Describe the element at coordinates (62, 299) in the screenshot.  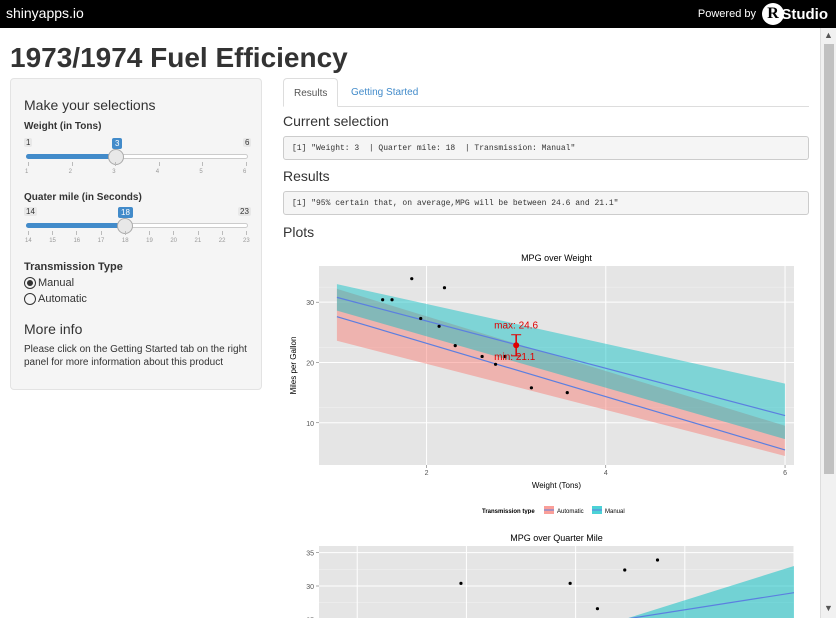
I see `radio-automatic-label: Automatic` at that location.